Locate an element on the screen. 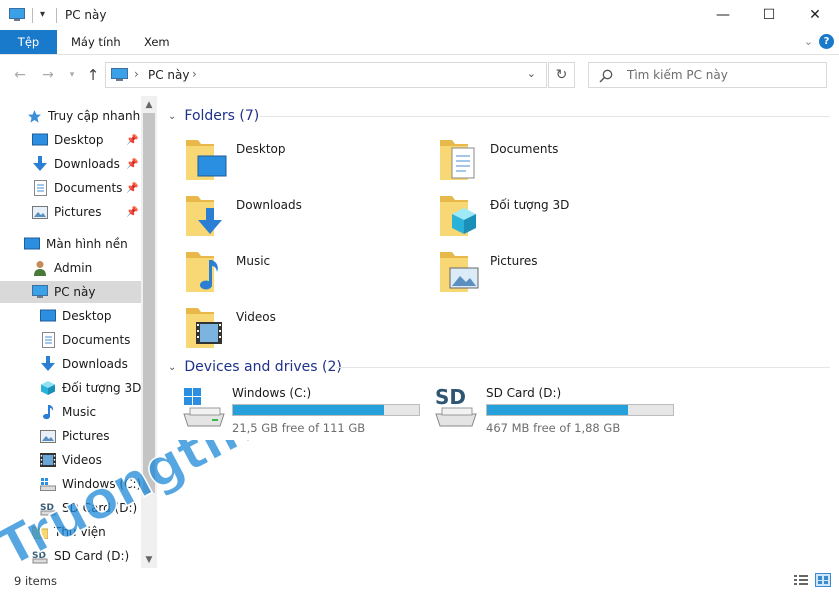 The width and height of the screenshot is (839, 593). sidebar-item-pc-documents: Documents is located at coordinates (85, 340).